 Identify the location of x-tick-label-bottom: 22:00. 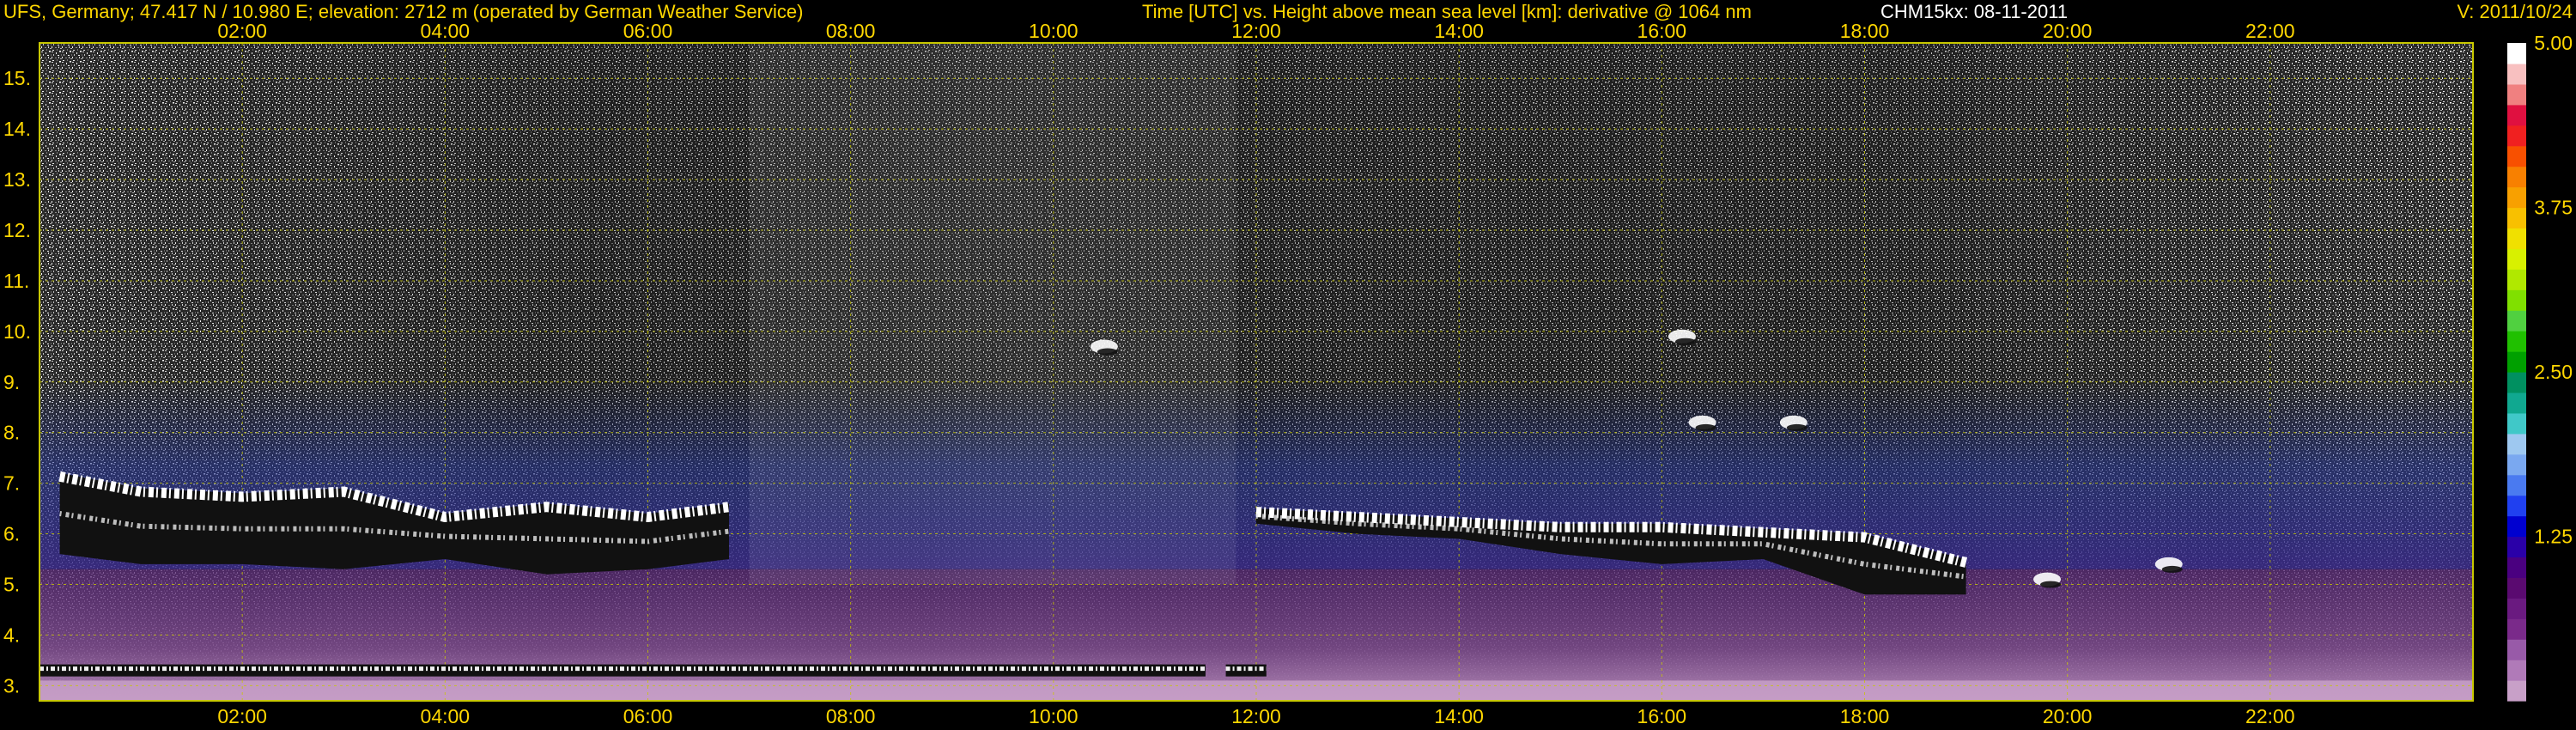
(2270, 716).